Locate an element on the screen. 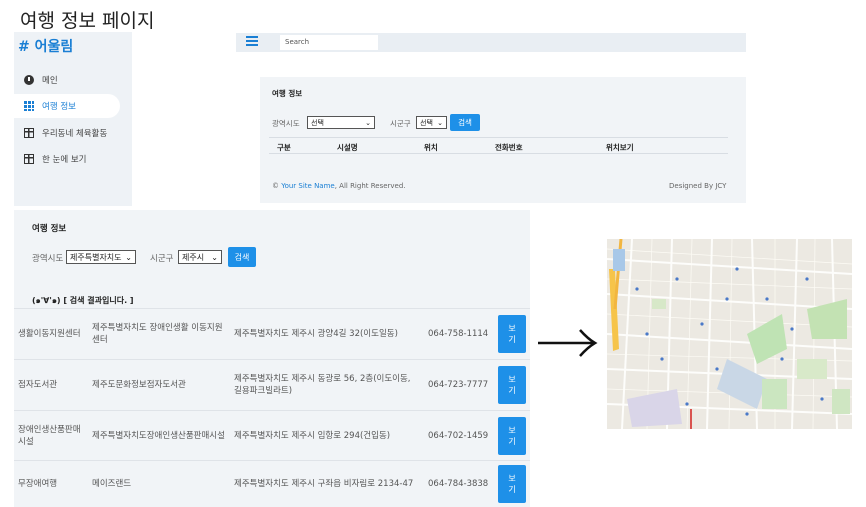  cell-category: 무장애여행 is located at coordinates (38, 484).